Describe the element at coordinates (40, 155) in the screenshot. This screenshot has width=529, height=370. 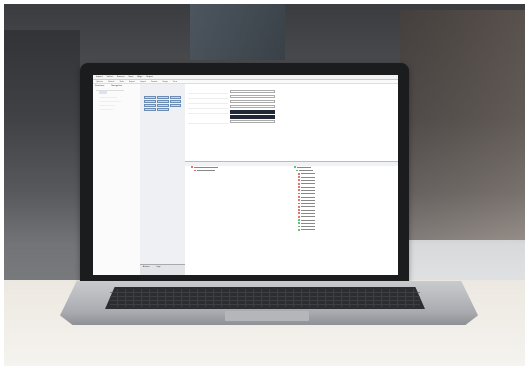
I see `background-wall` at that location.